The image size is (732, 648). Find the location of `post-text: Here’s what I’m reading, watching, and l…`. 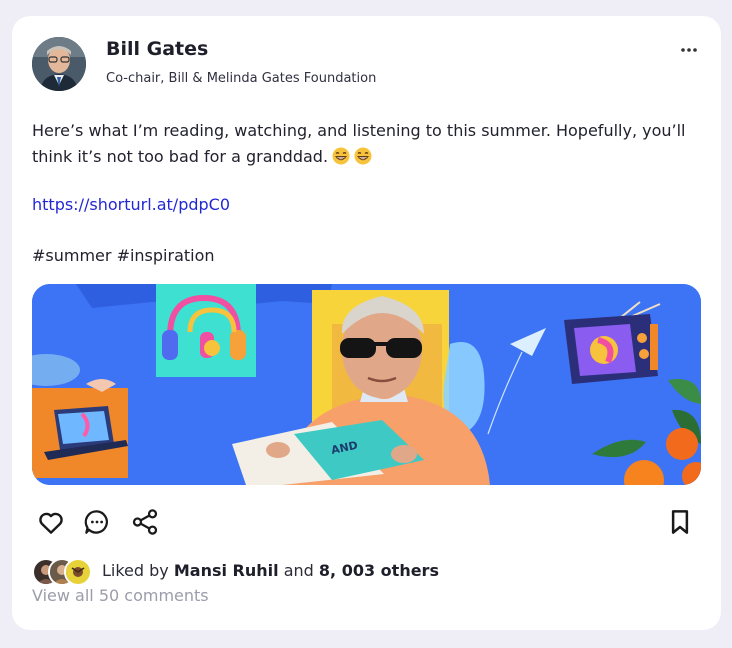

post-text: Here’s what I’m reading, watching, and l… is located at coordinates (362, 145).